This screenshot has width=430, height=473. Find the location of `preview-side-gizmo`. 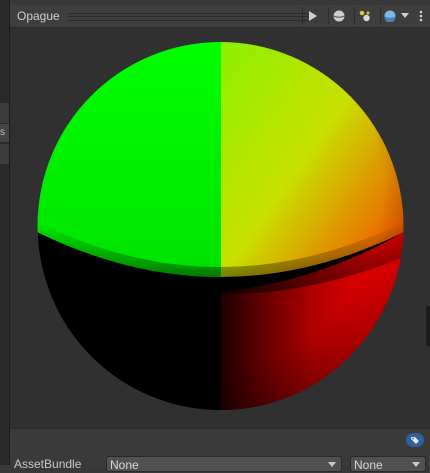

preview-side-gizmo is located at coordinates (428, 326).